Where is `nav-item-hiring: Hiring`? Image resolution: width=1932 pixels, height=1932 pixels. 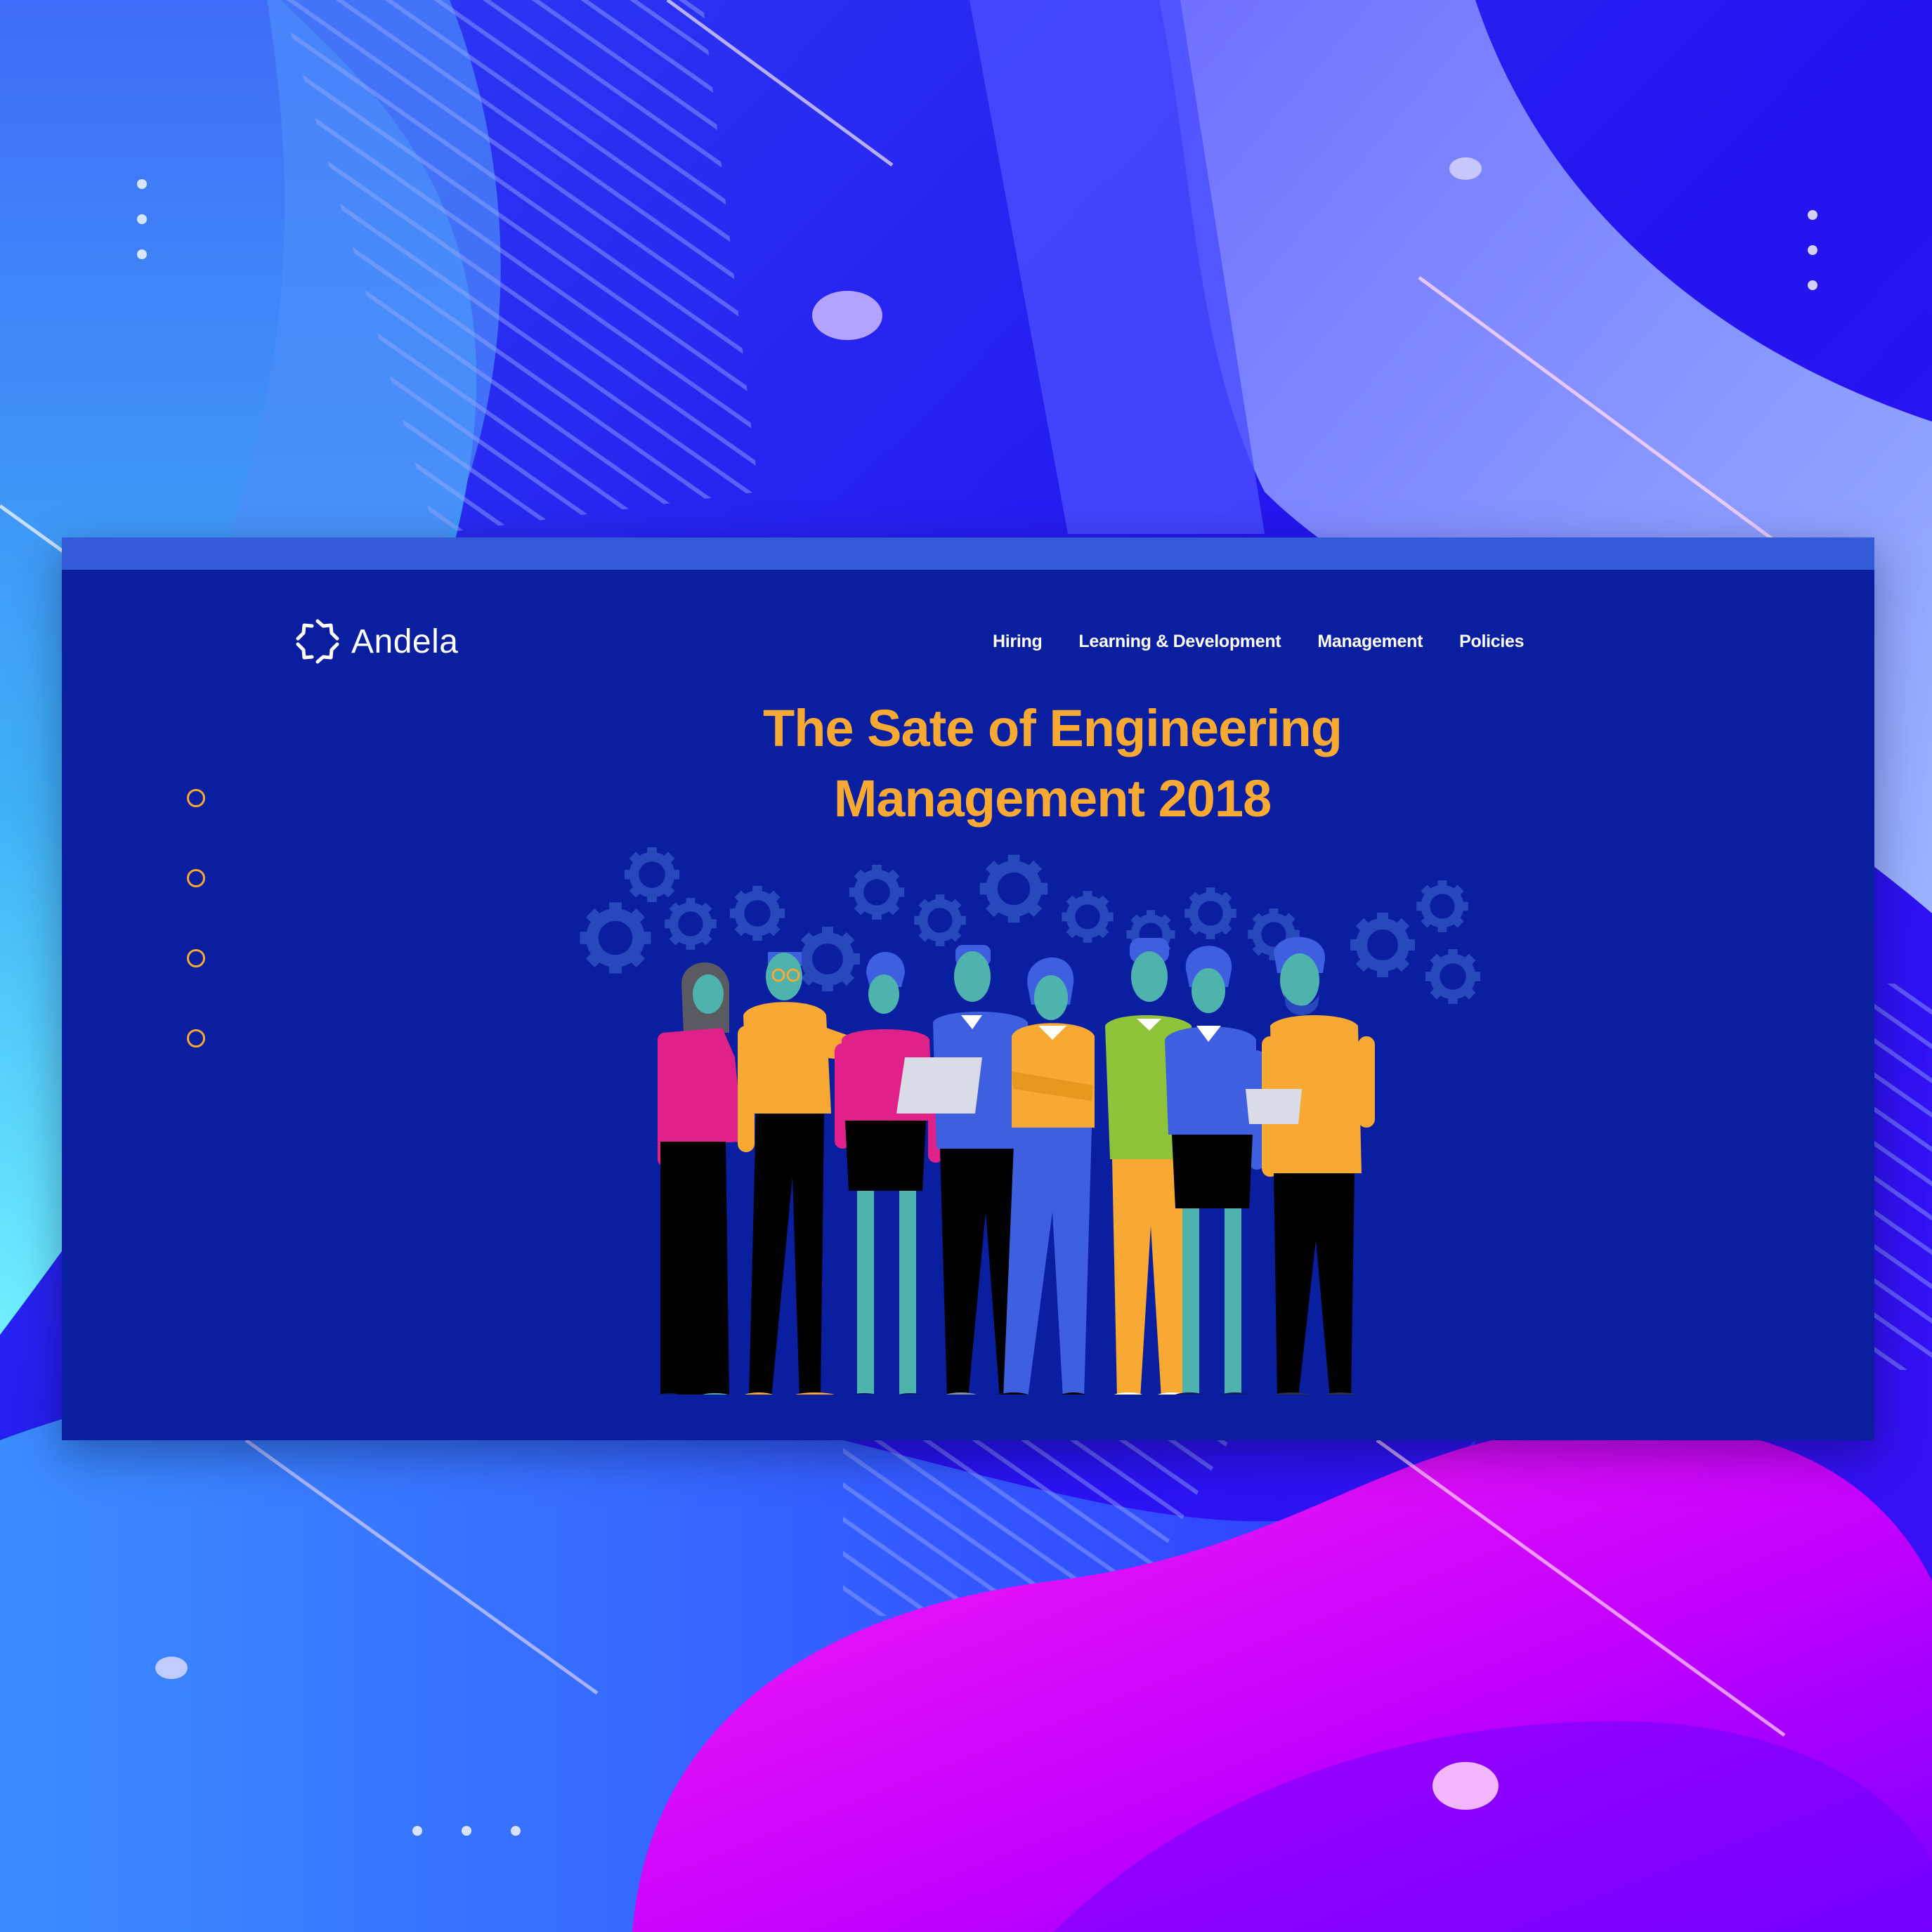
nav-item-hiring: Hiring is located at coordinates (1018, 641).